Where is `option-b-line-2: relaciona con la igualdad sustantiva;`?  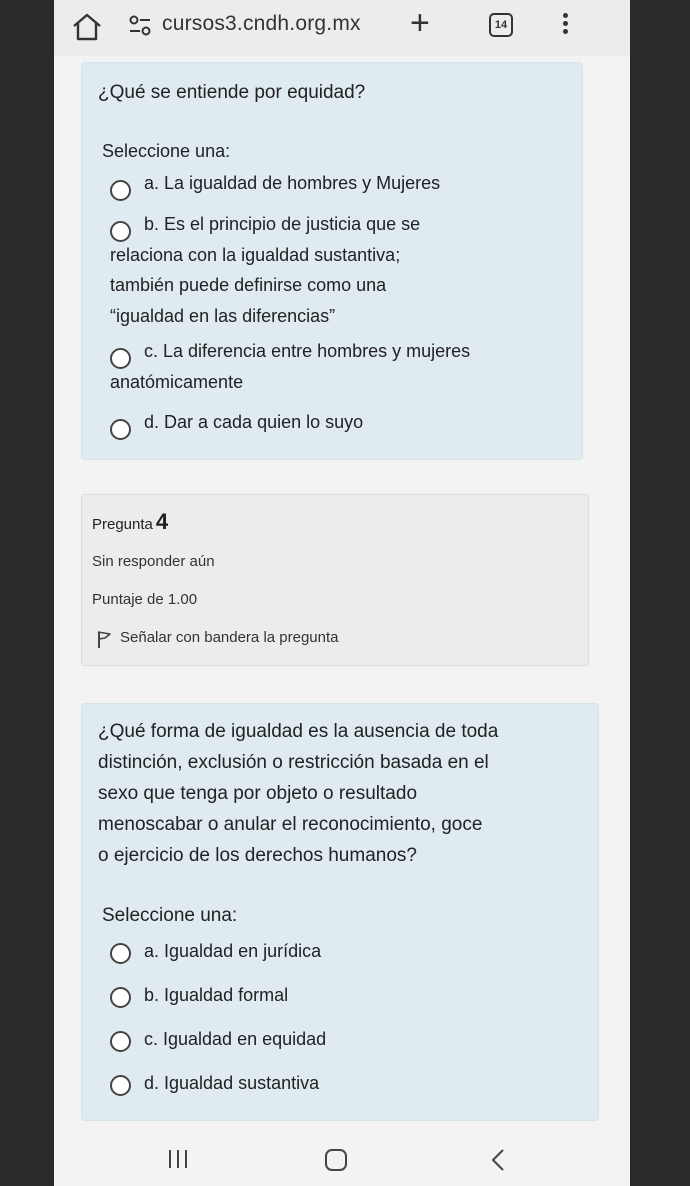 option-b-line-2: relaciona con la igualdad sustantiva; is located at coordinates (255, 255).